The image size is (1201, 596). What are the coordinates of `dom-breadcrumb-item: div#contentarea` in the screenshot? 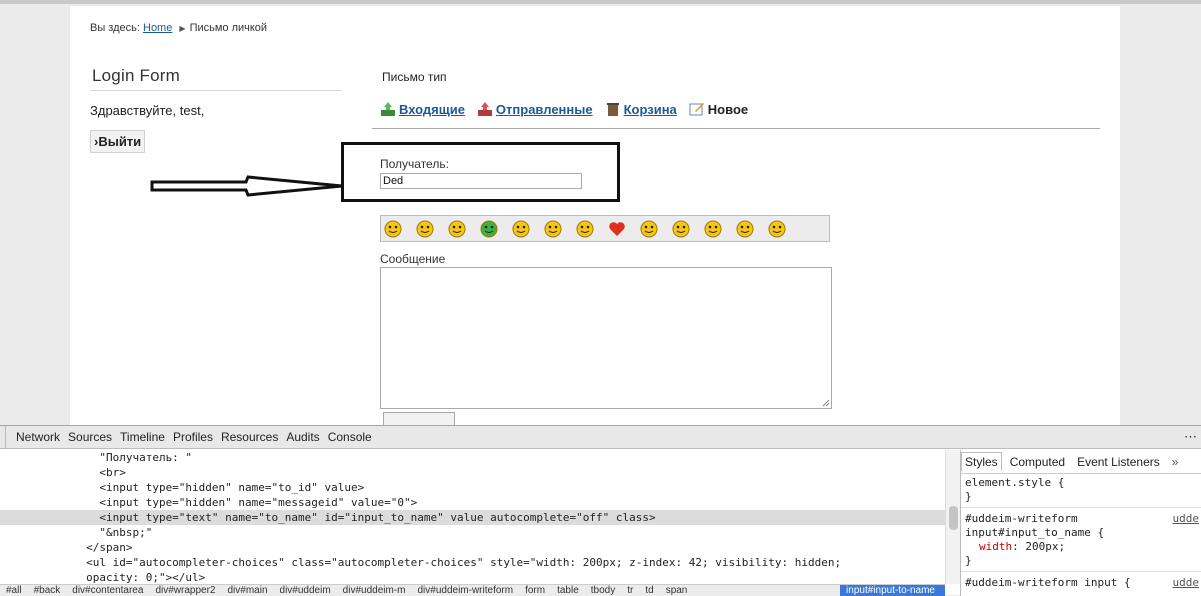 It's located at (107, 590).